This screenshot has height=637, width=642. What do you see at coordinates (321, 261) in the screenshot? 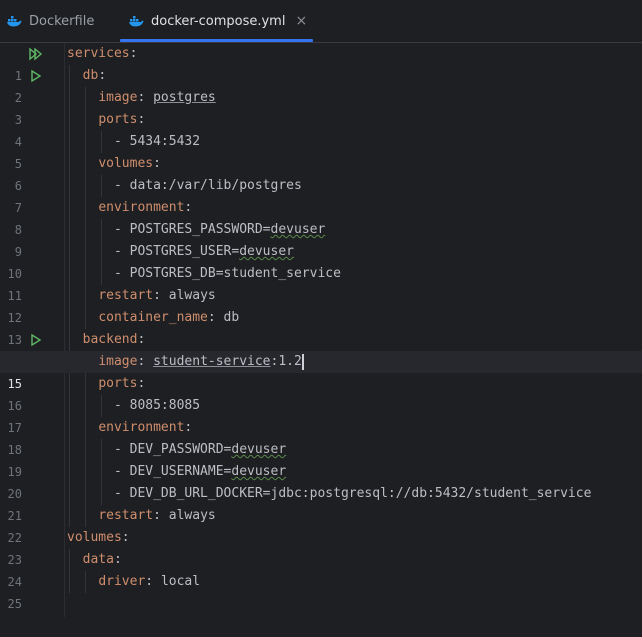
I see `code-line: 10 - POSTGRES_USER=devuser` at bounding box center [321, 261].